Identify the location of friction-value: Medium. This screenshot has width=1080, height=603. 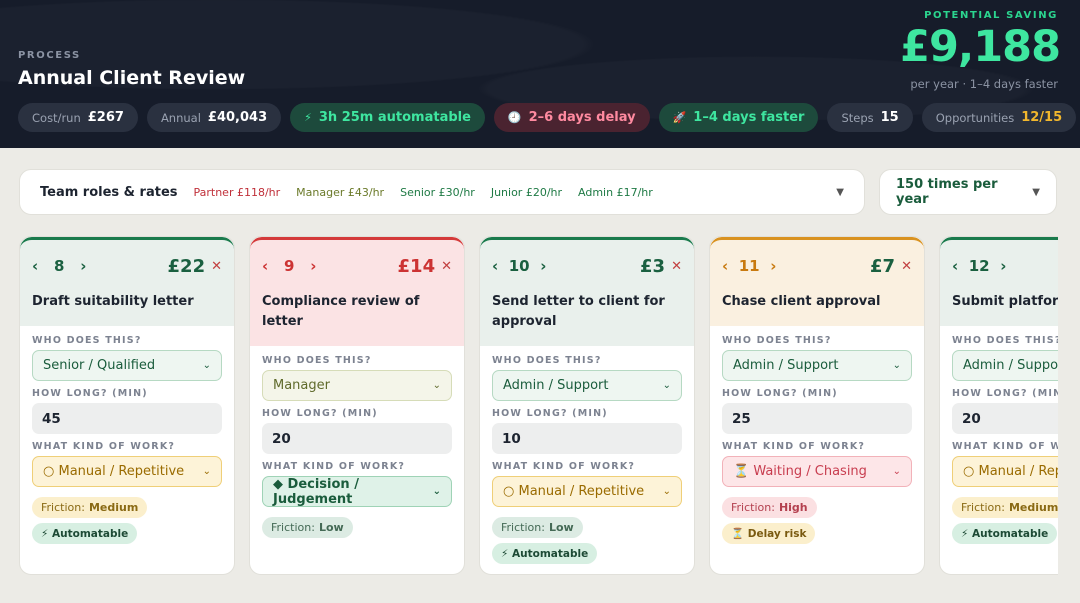
(1033, 507).